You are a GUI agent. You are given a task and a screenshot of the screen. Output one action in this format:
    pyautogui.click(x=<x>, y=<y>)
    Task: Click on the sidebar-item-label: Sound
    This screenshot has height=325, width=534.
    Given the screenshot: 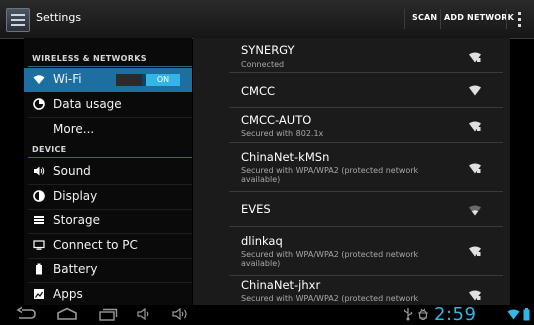 What is the action you would take?
    pyautogui.click(x=72, y=171)
    